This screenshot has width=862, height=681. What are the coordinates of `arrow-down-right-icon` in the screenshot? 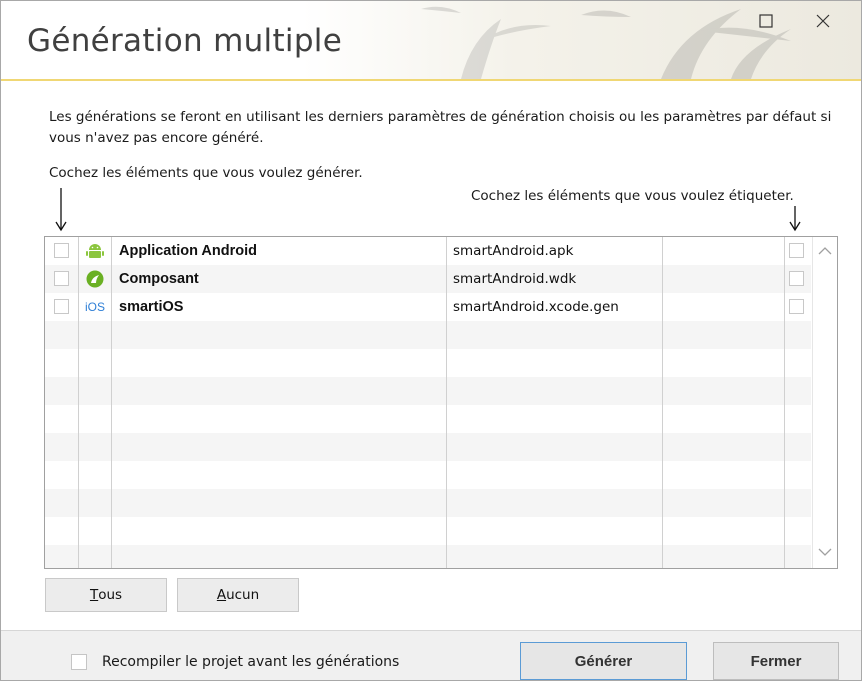 It's located at (795, 219).